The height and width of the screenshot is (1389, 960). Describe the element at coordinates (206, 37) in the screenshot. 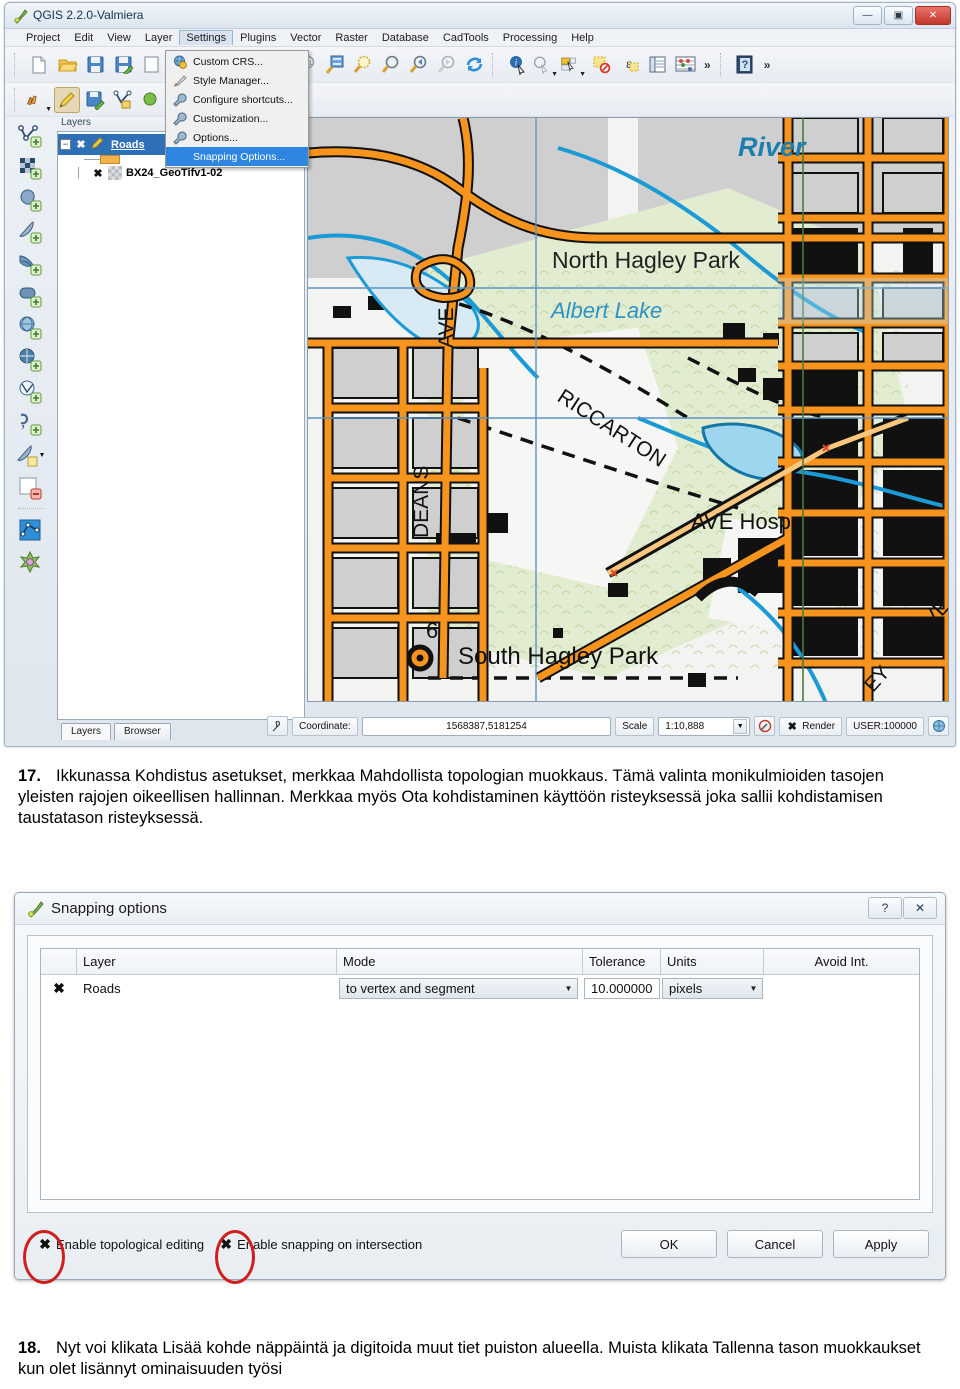

I see `menu-settings: Settings` at that location.